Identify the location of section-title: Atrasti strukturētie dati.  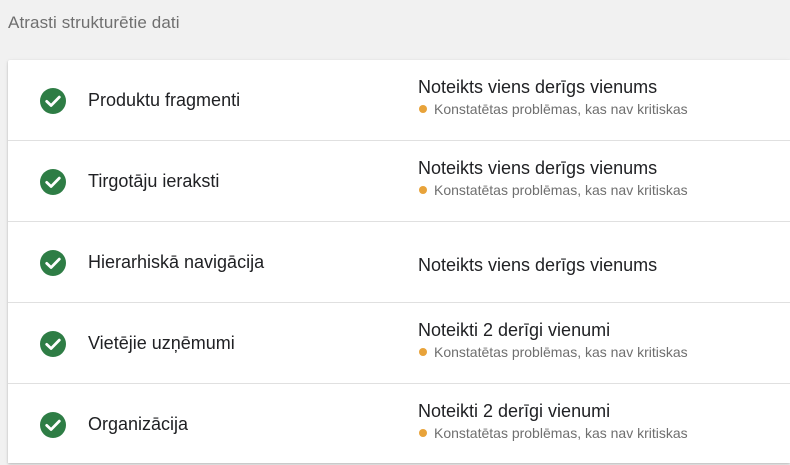
(94, 22).